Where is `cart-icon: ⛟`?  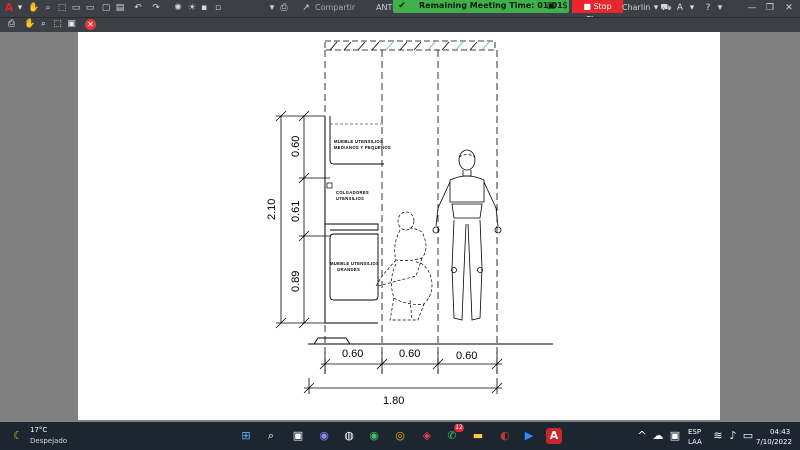
cart-icon: ⛟ is located at coordinates (666, 8).